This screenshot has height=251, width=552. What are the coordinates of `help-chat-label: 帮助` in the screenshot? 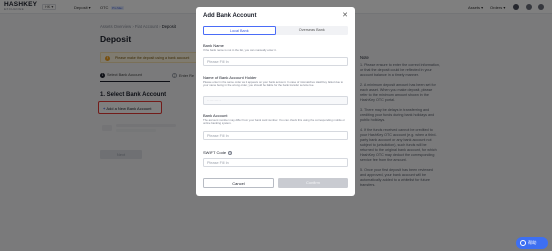 It's located at (532, 242).